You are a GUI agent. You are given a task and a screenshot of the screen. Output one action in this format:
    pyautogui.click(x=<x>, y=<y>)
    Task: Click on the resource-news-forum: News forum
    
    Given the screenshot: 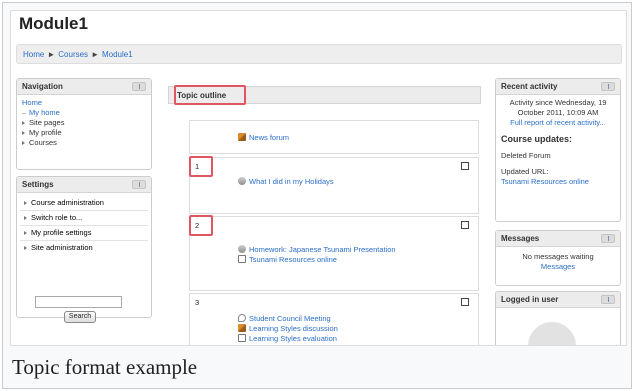 What is the action you would take?
    pyautogui.click(x=263, y=137)
    